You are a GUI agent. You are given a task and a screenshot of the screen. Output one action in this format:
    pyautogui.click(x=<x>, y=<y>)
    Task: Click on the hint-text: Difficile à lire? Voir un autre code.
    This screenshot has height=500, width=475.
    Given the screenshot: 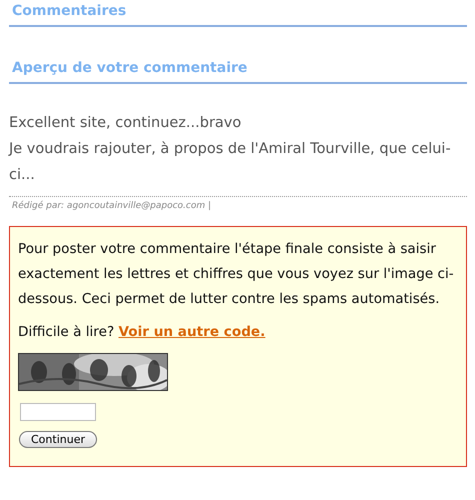 What is the action you would take?
    pyautogui.click(x=142, y=332)
    